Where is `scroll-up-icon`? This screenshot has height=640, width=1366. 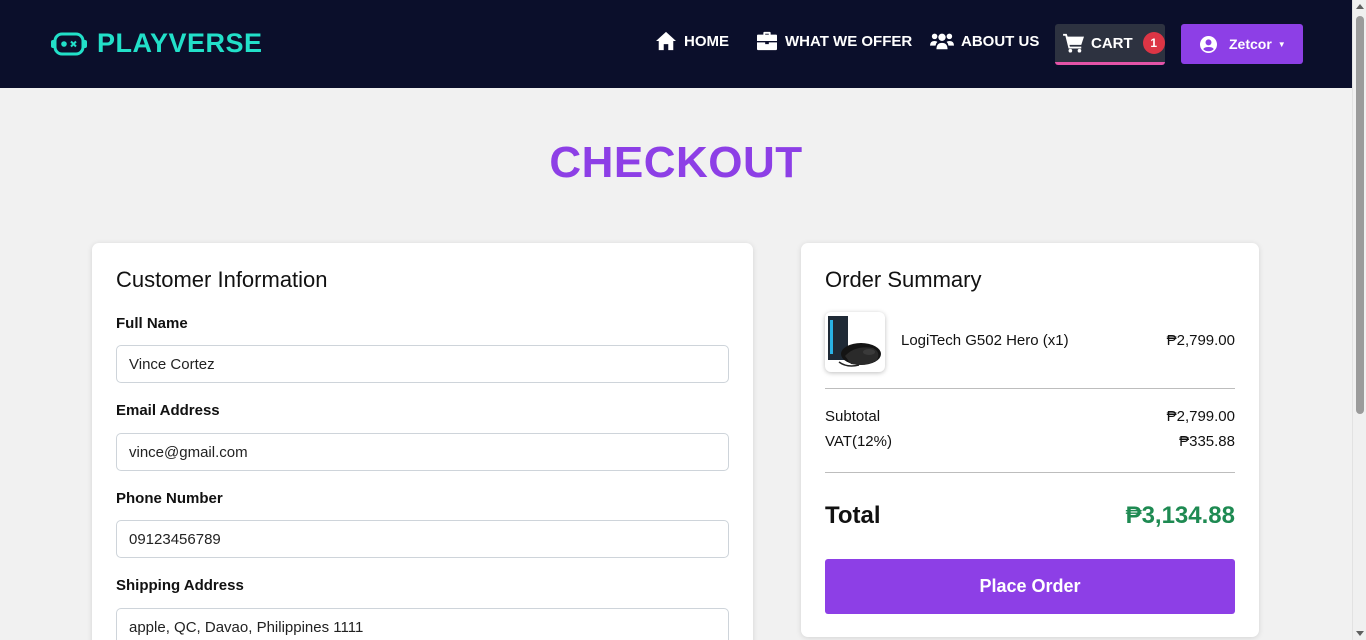
scroll-up-icon is located at coordinates (1360, 6).